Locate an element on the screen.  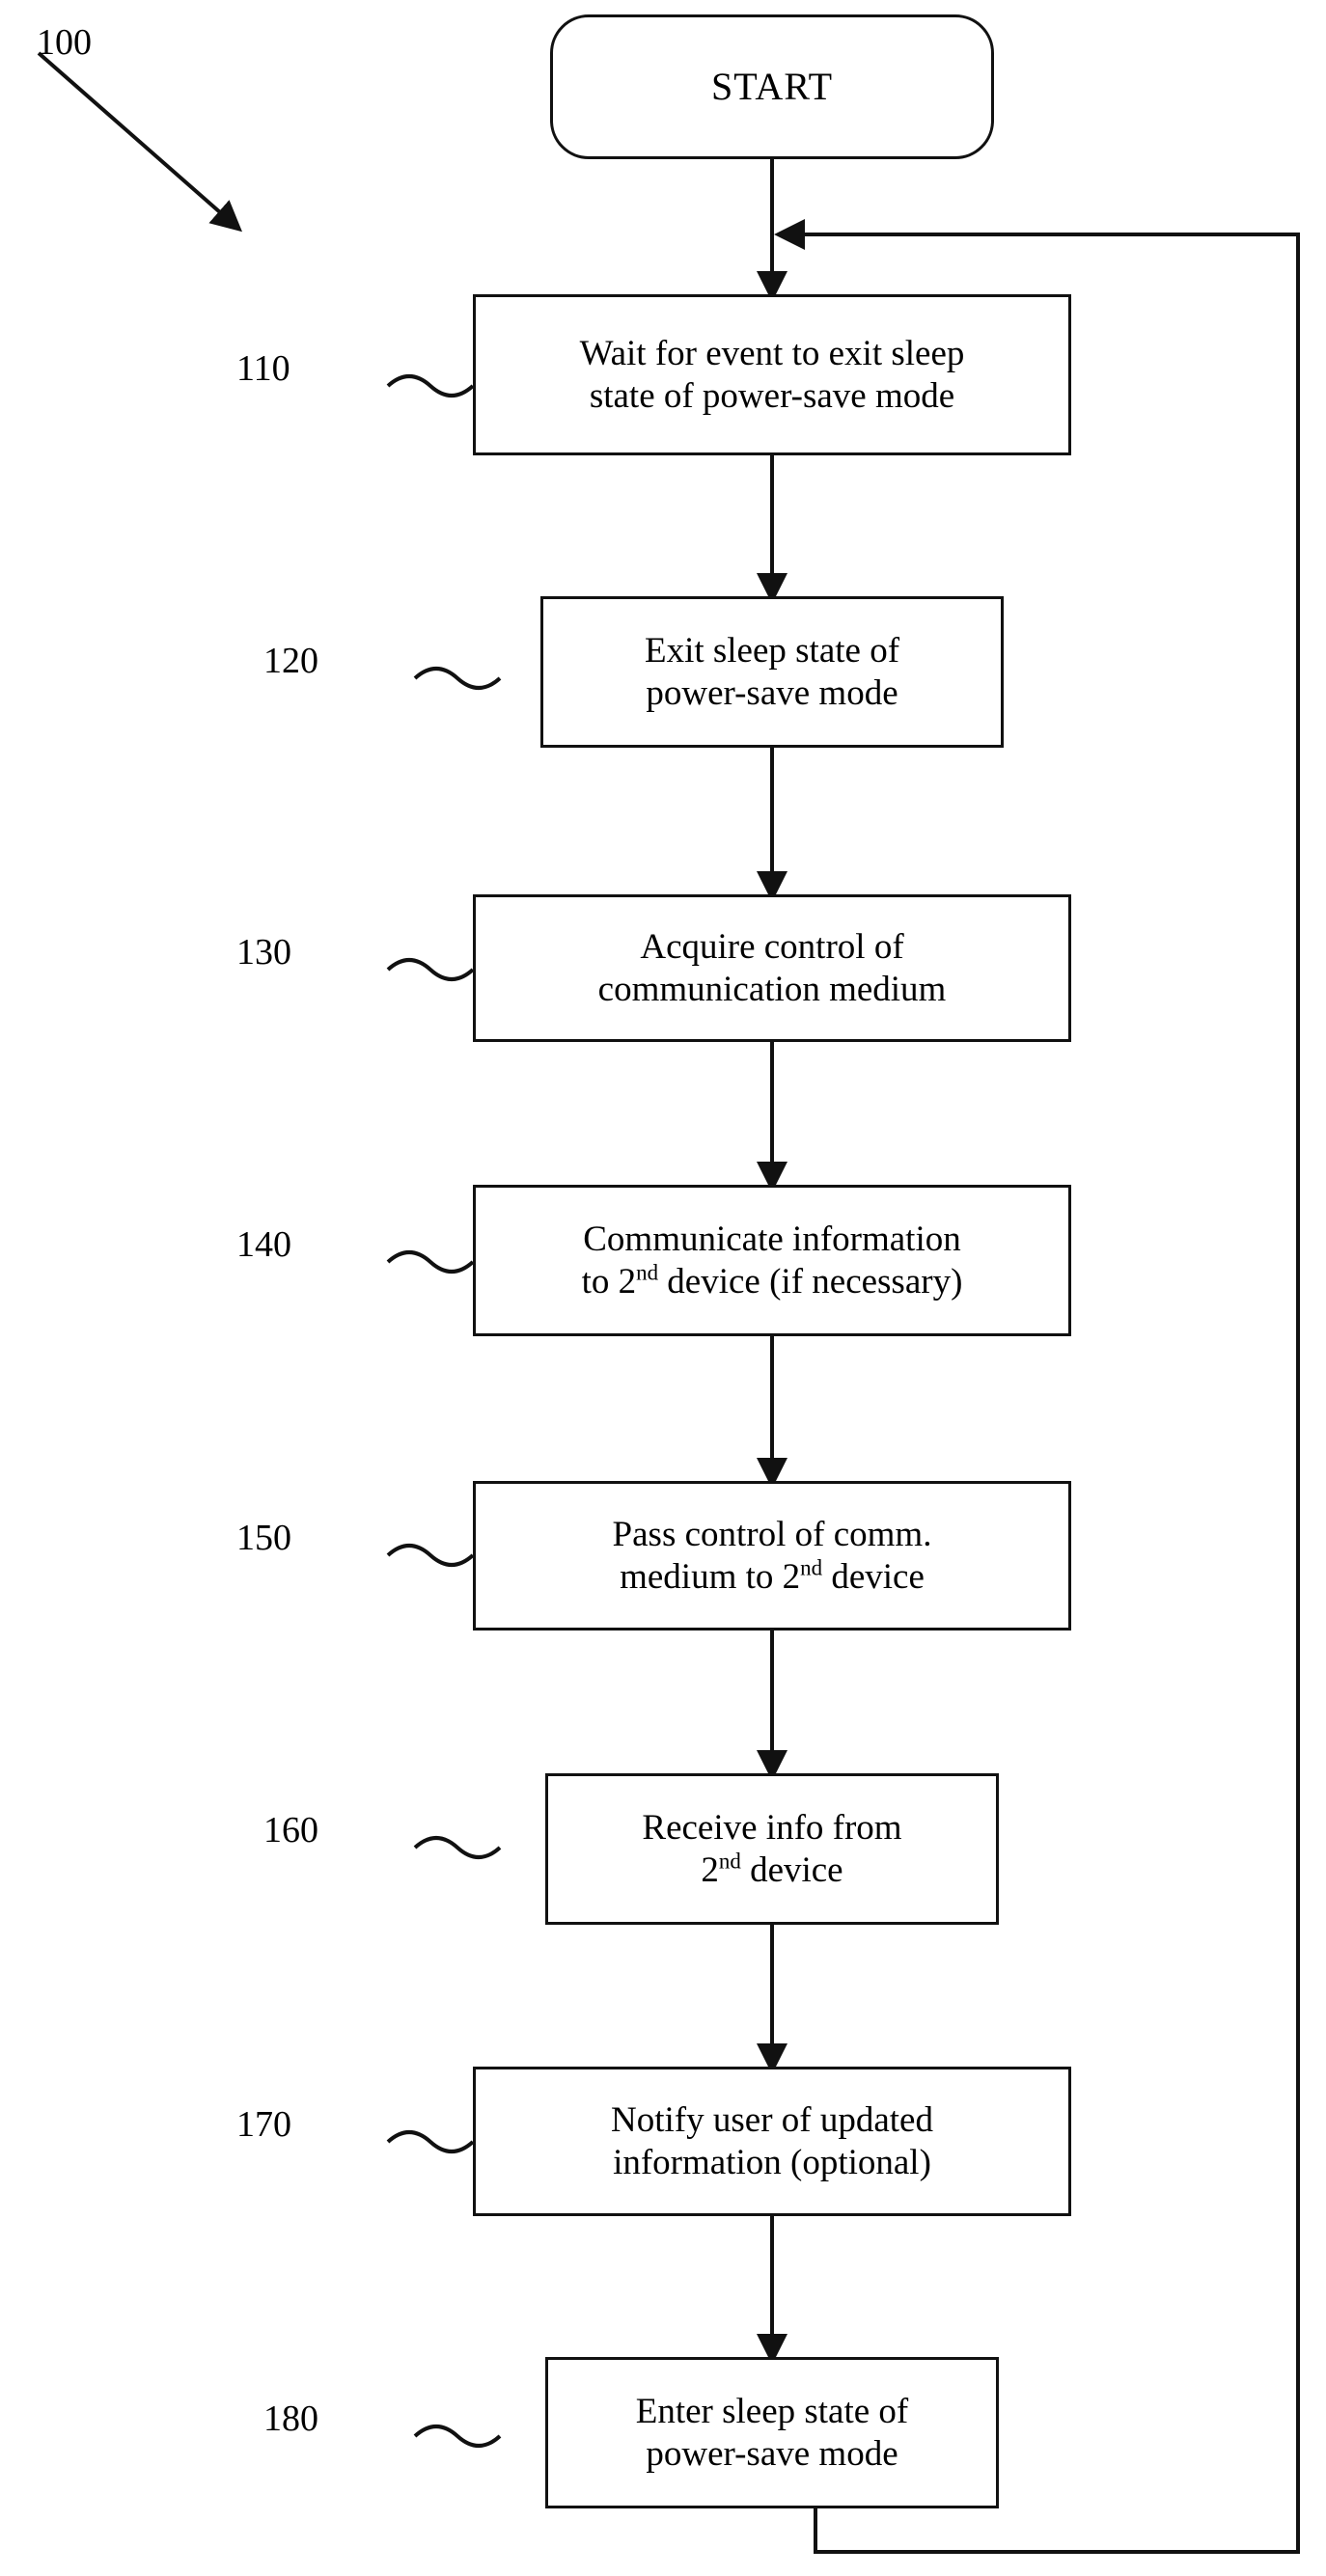
ref-label-160: 160 is located at coordinates (291, 1830).